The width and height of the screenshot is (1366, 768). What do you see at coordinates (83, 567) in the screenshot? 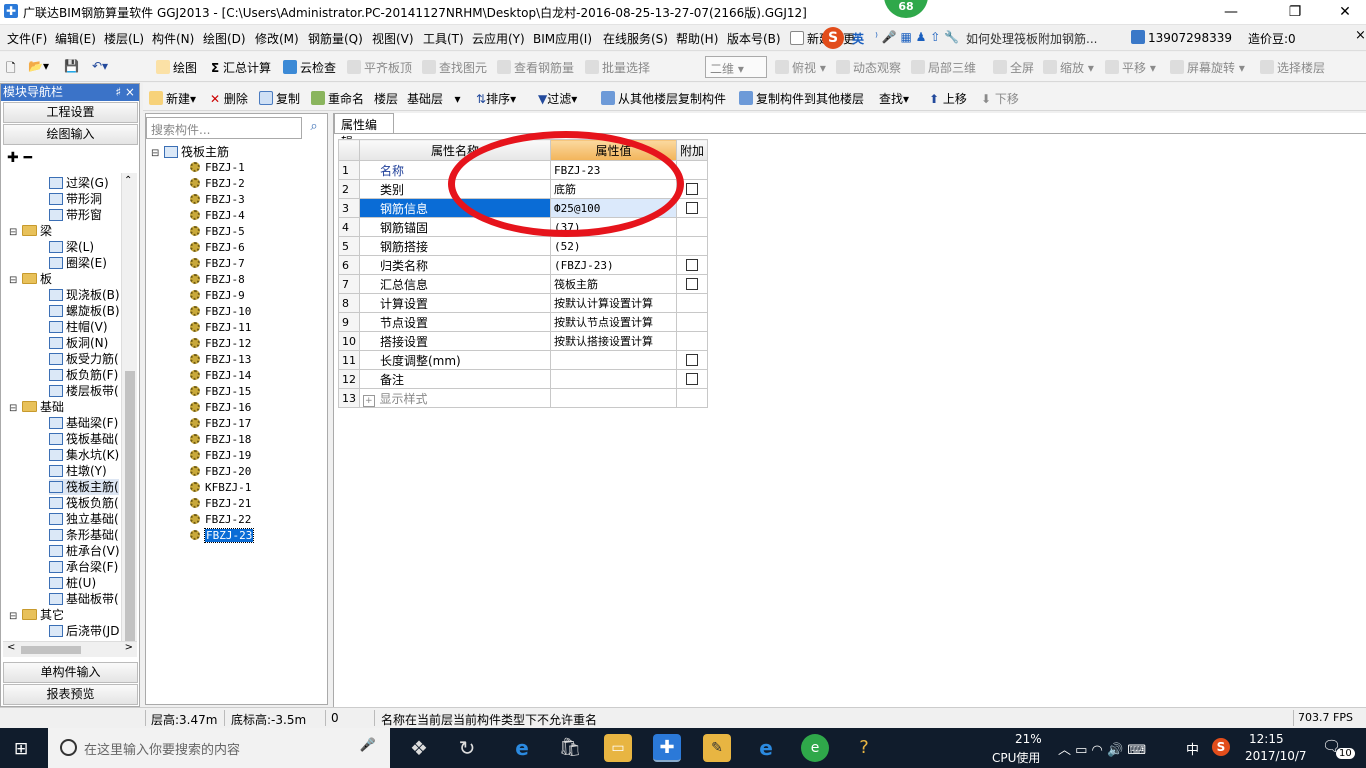
I see `nav-tree-item: 承台梁(F)` at bounding box center [83, 567].